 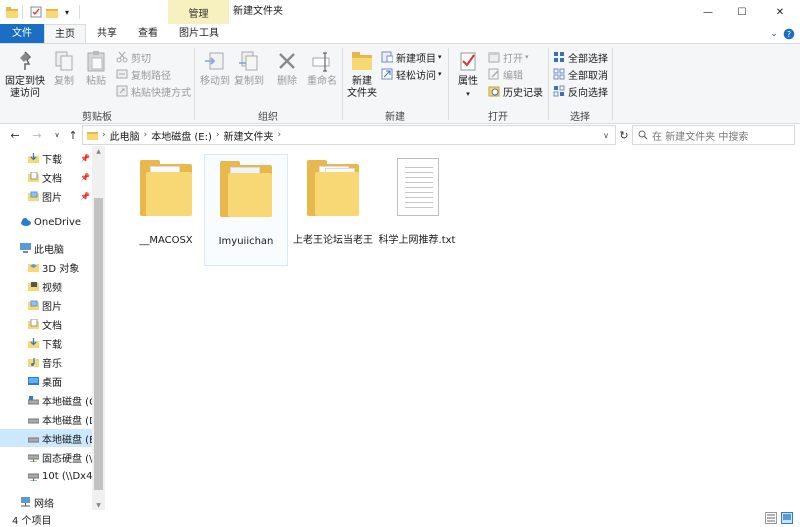 I want to click on copy-to-icon, so click(x=249, y=61).